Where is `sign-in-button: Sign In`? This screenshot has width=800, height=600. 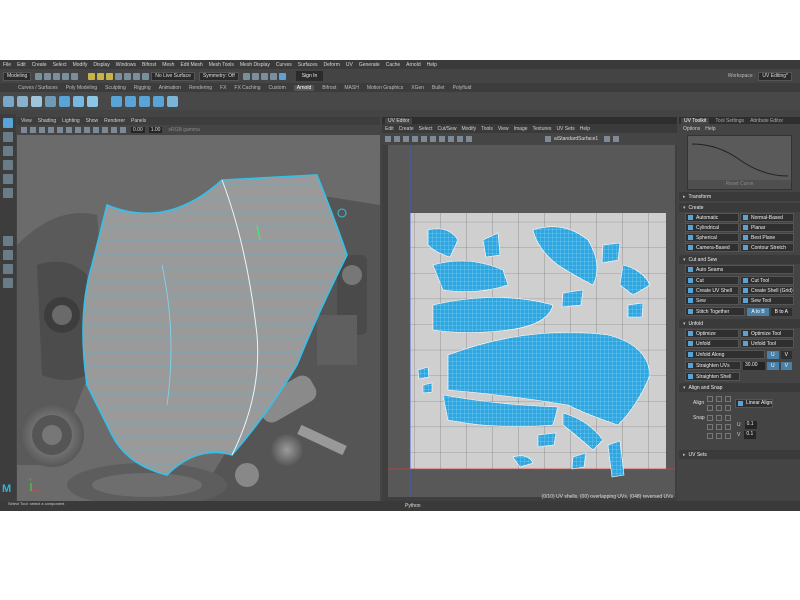 sign-in-button: Sign In is located at coordinates (309, 76).